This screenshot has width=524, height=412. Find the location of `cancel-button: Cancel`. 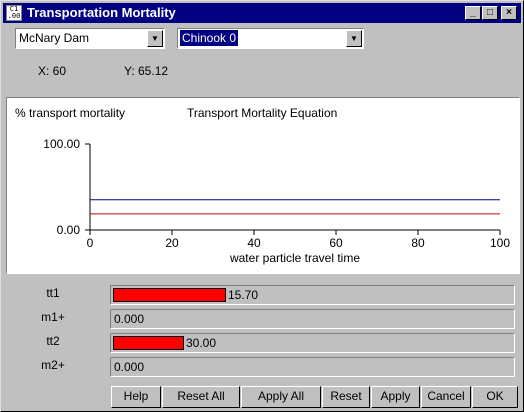

cancel-button: Cancel is located at coordinates (446, 397).